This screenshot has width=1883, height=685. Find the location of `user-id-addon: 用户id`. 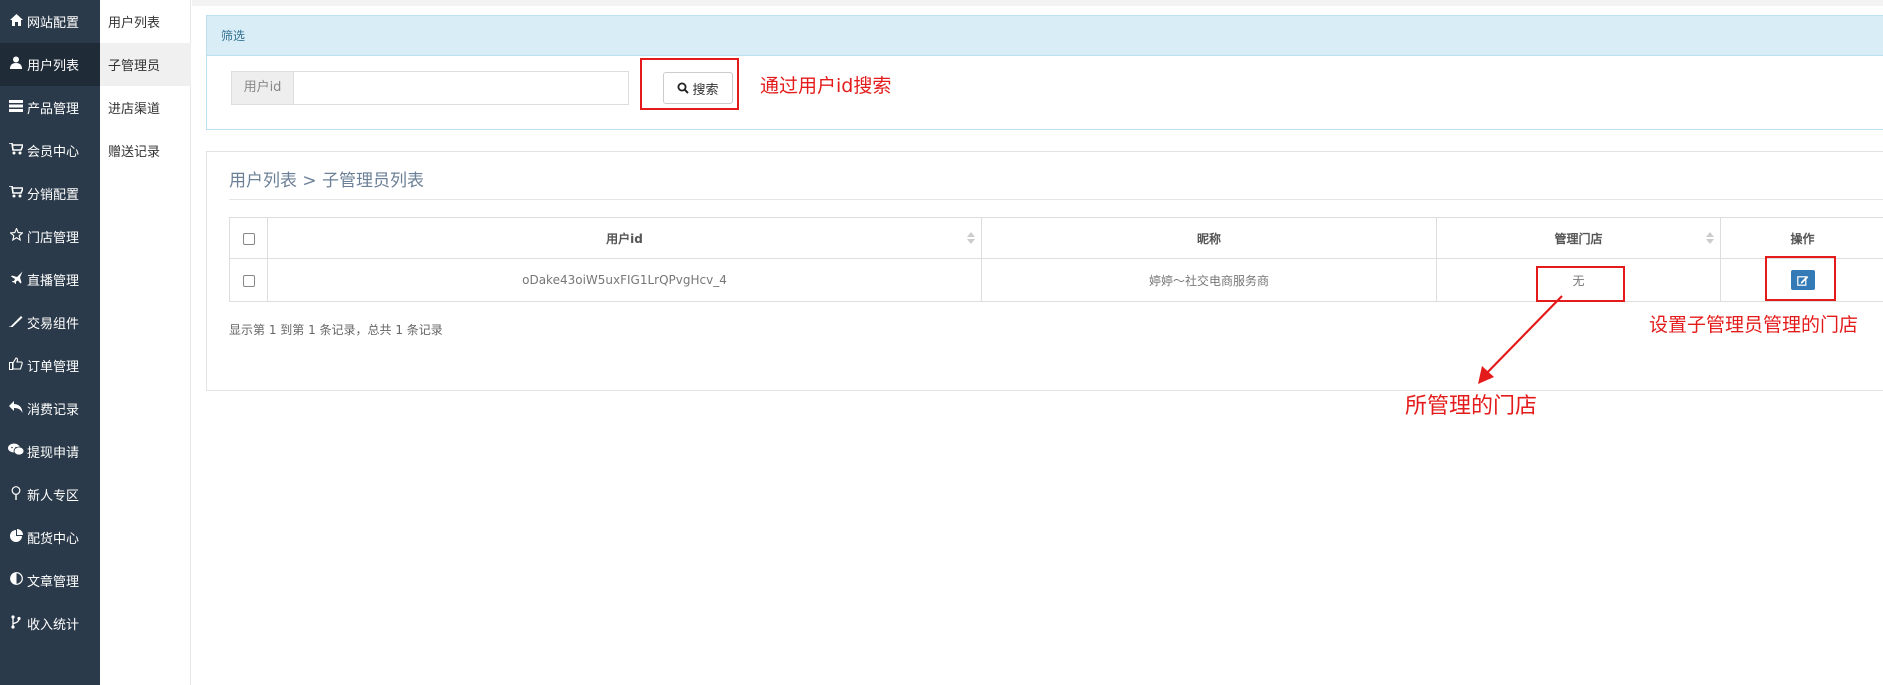

user-id-addon: 用户id is located at coordinates (263, 88).